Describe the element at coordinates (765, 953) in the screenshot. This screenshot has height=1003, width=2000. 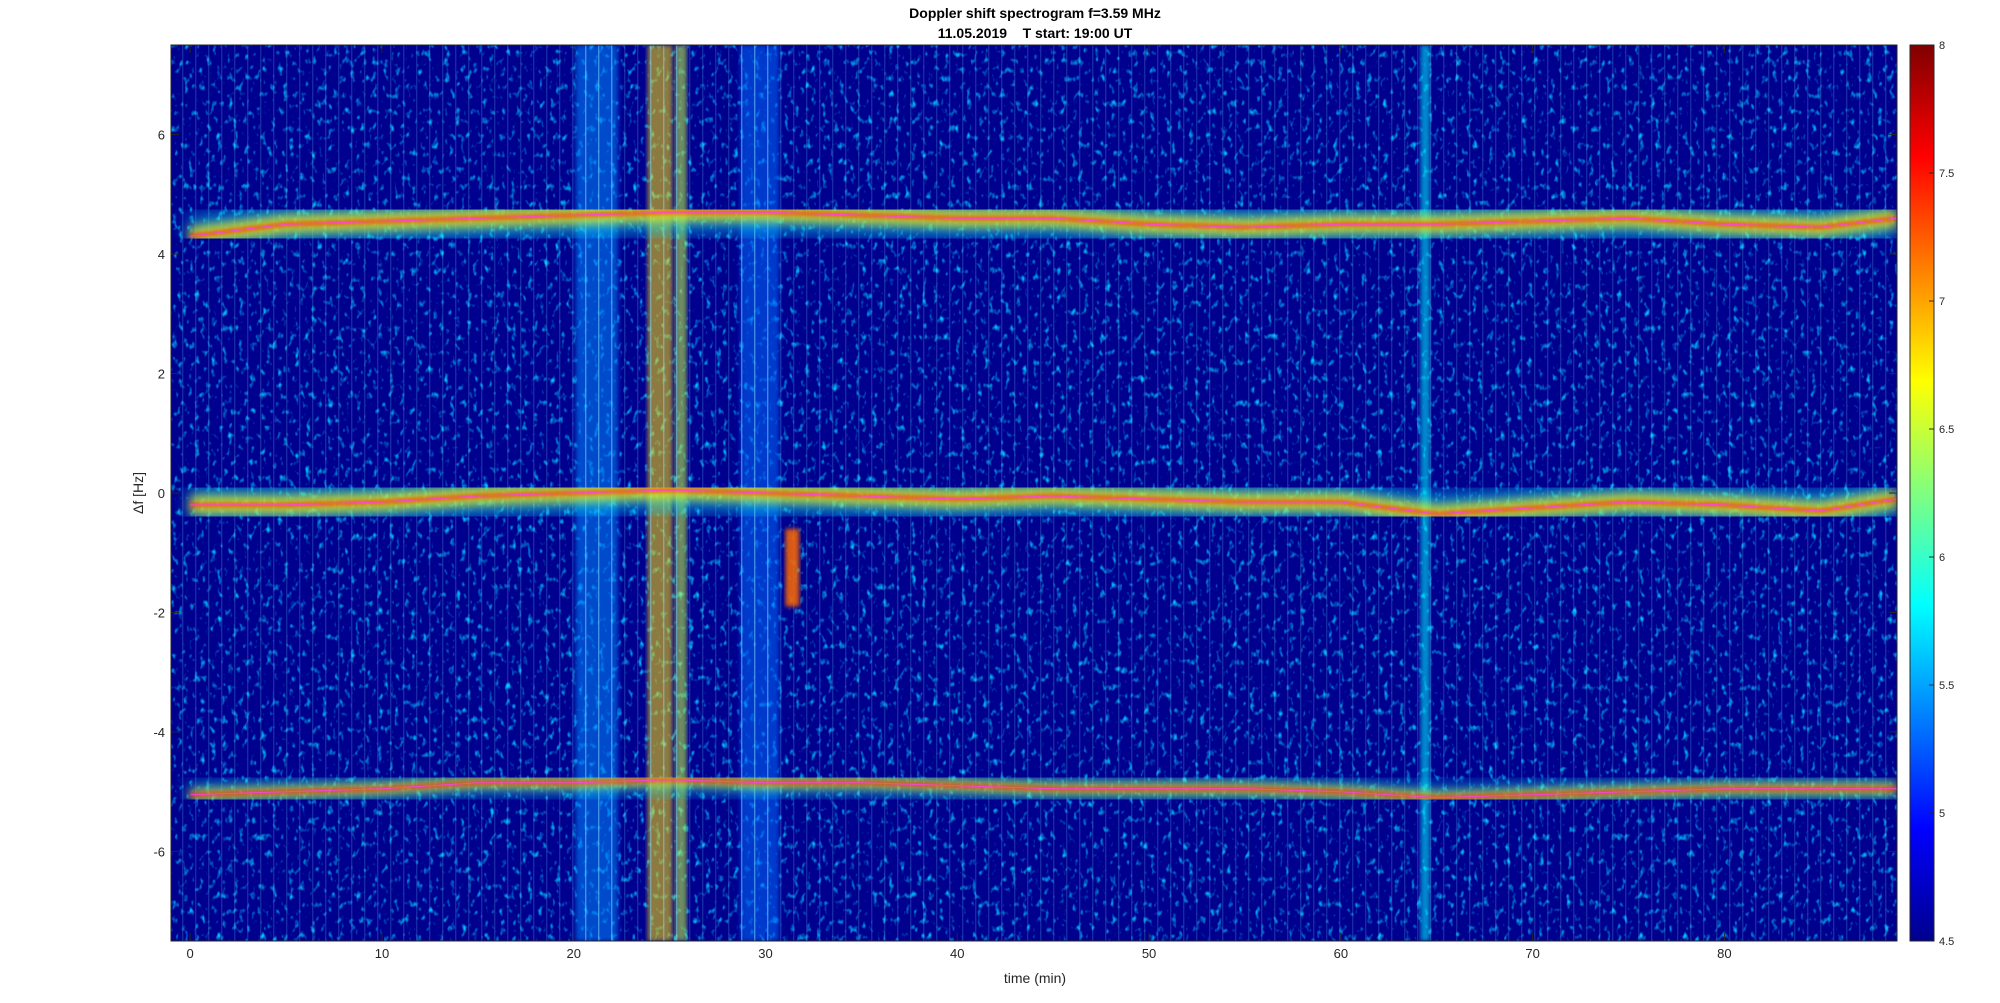
I see `x-tick-label: 30` at that location.